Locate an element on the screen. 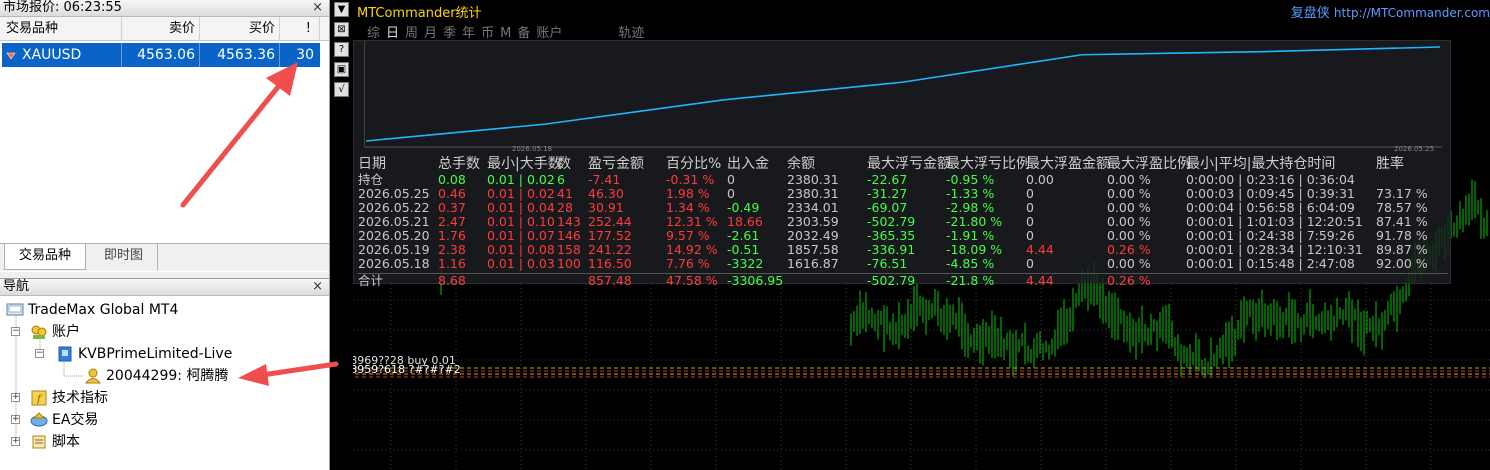 The image size is (1490, 470). column-header-spread: ! is located at coordinates (300, 29).